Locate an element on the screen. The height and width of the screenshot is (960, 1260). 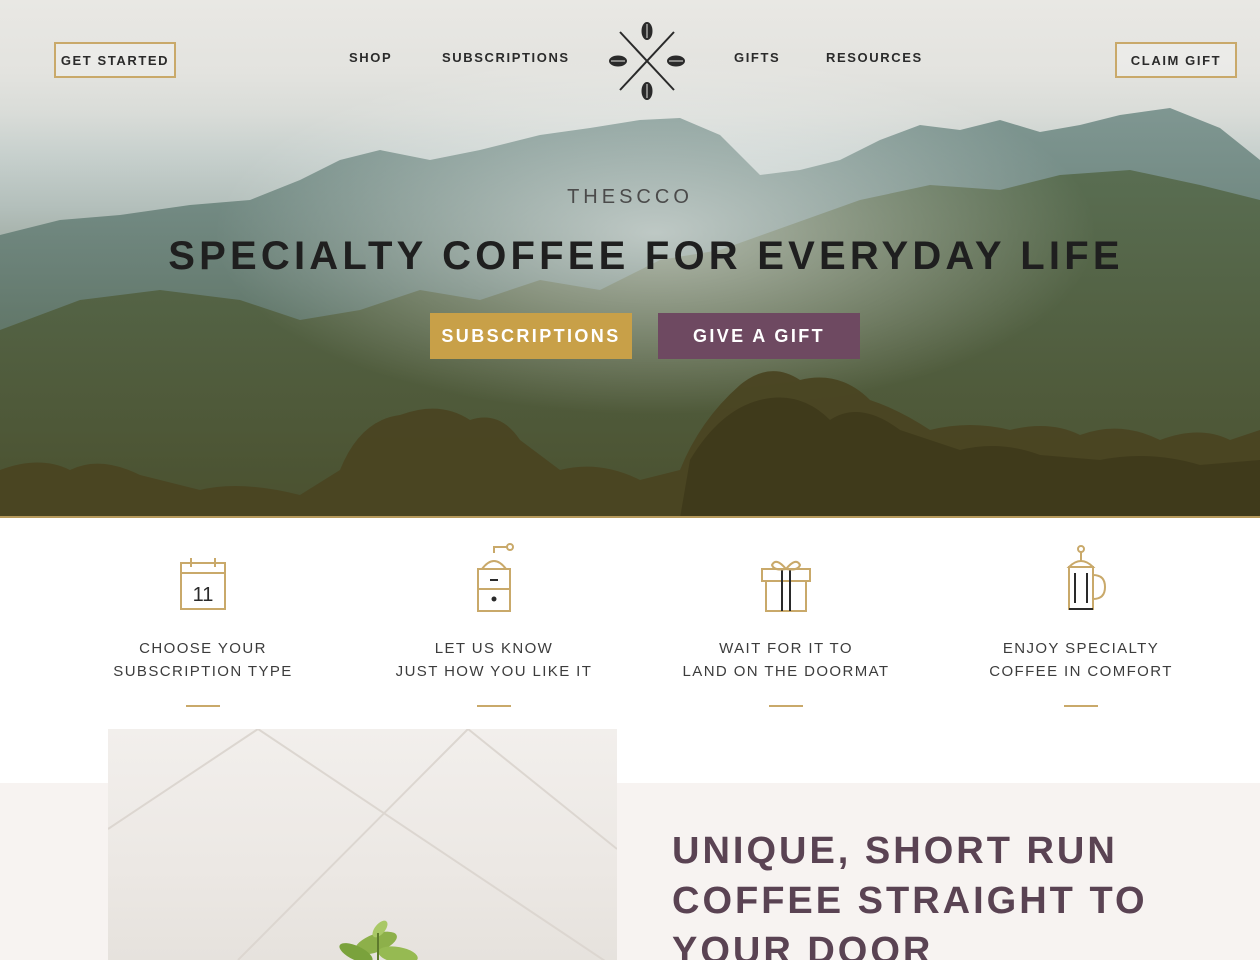
step-choose-subscription: 11 CHOOSE YOUR SUBSCRIPTION TYPE is located at coordinates (203, 625).